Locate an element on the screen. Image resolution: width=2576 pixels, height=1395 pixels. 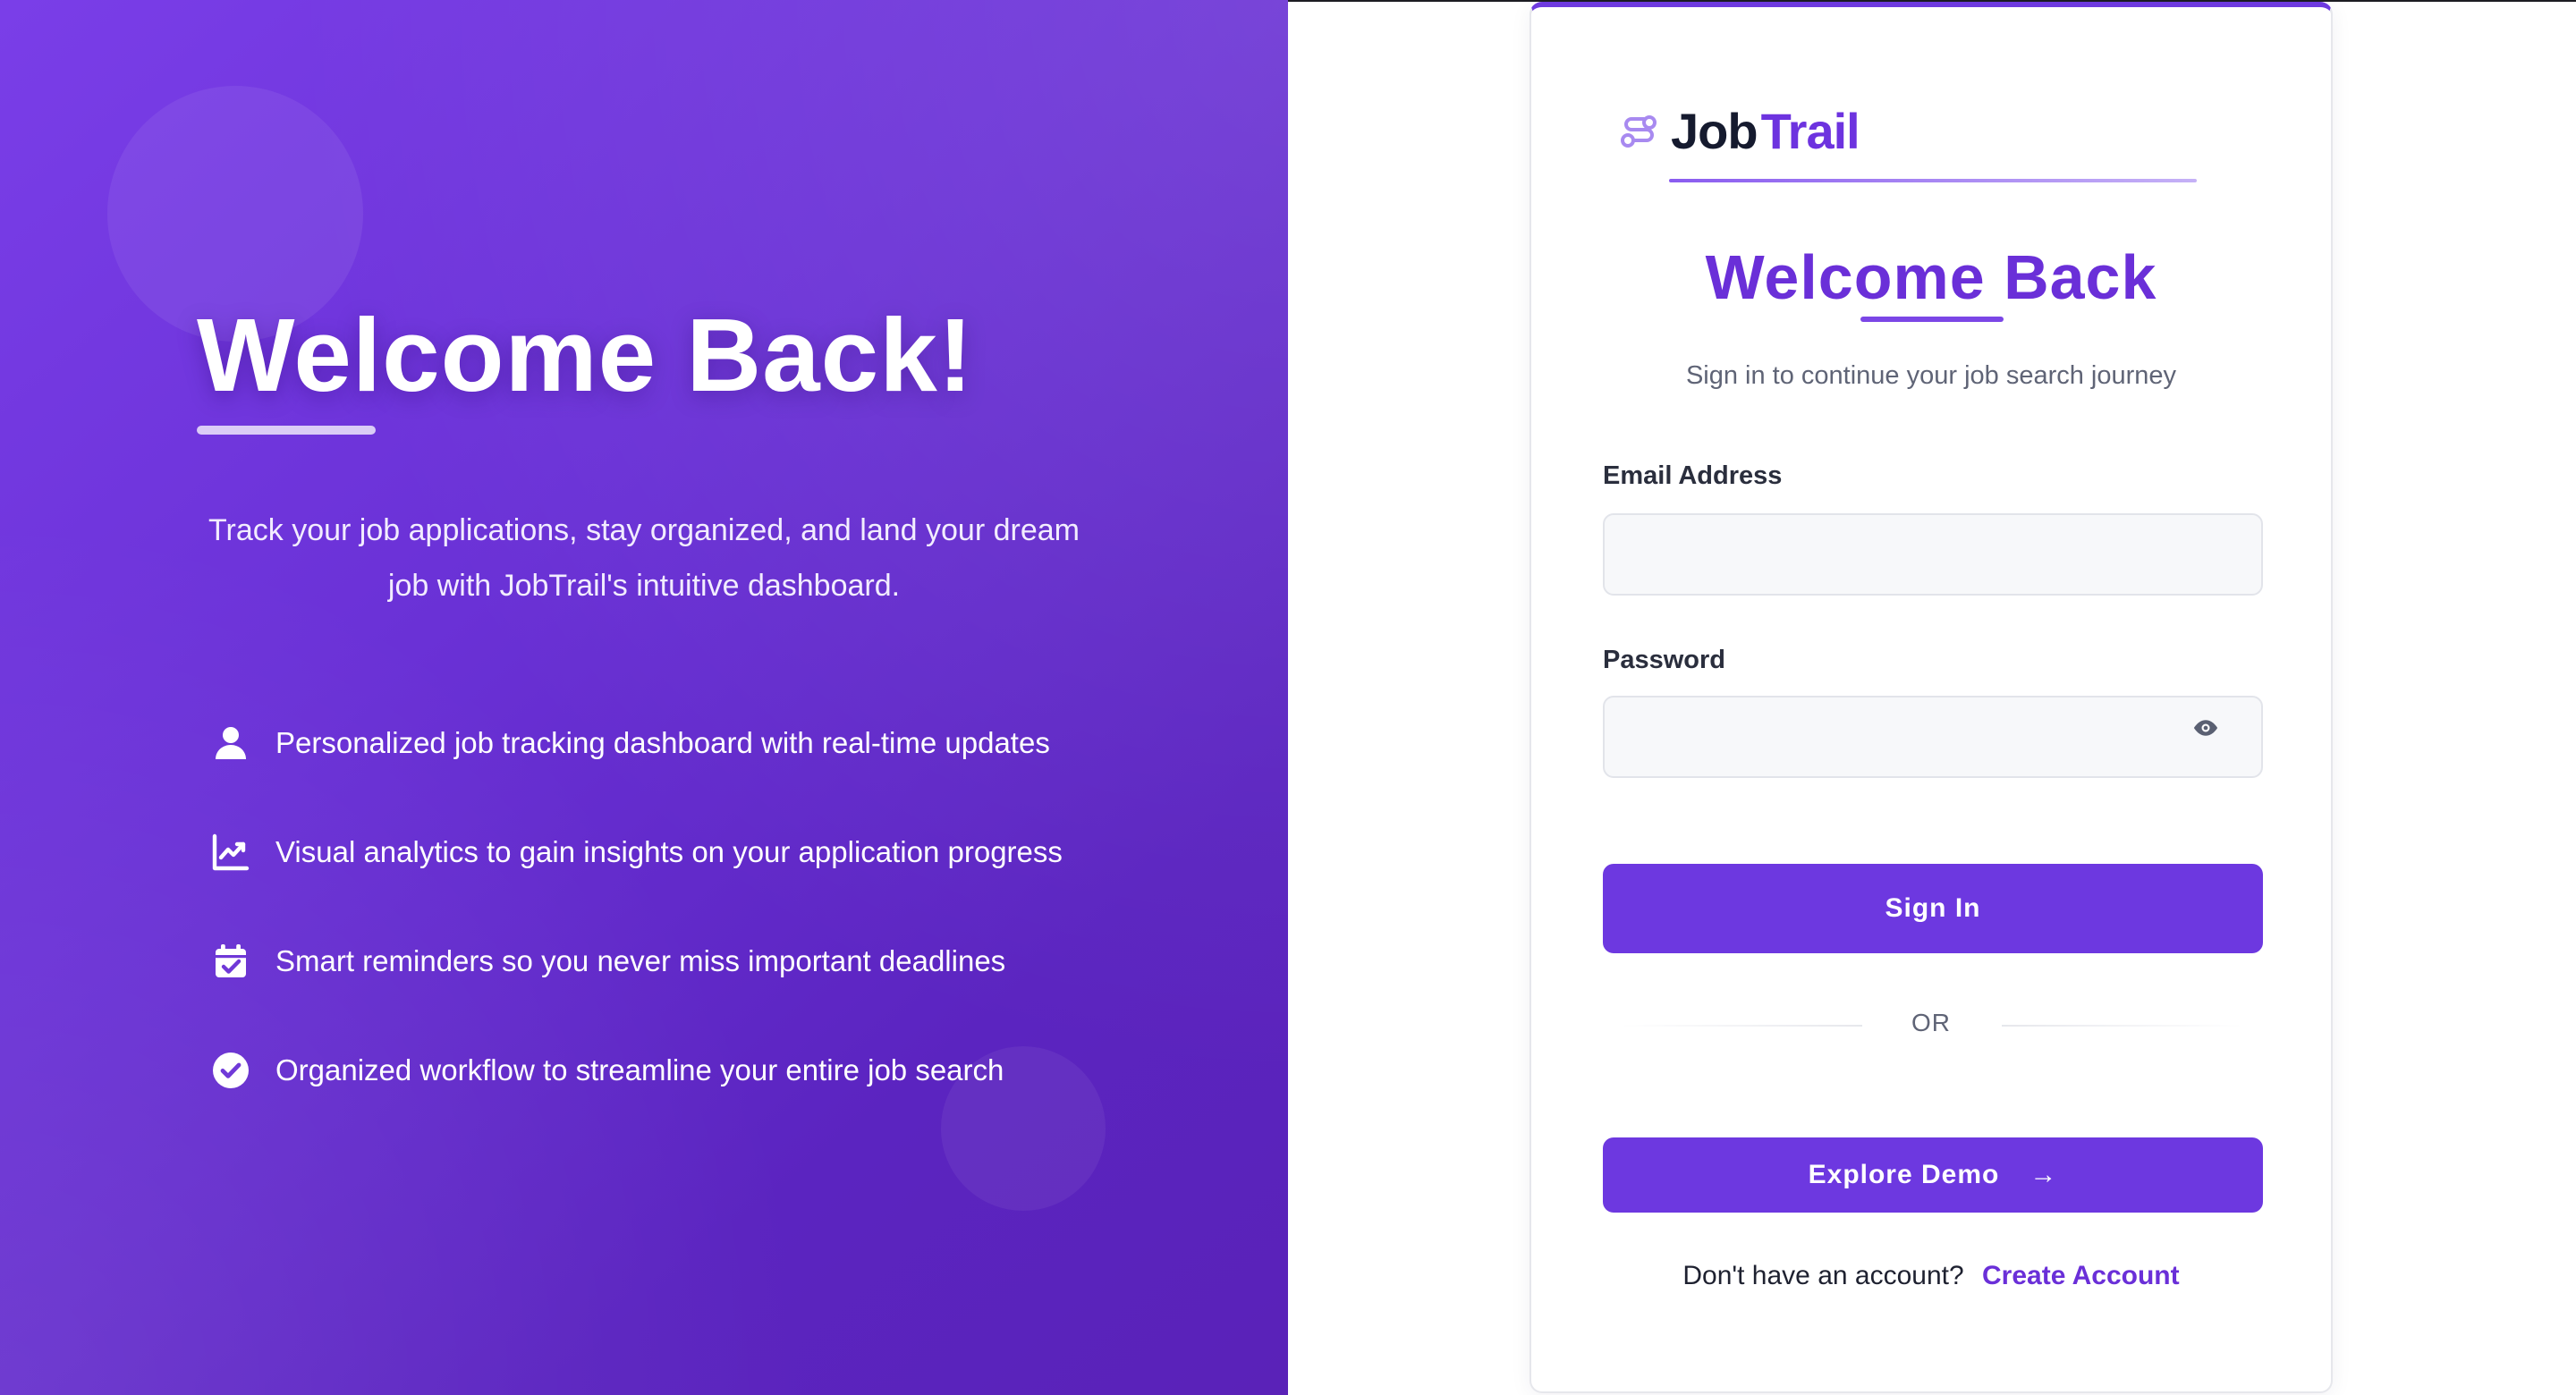
divider-line is located at coordinates (2122, 1026).